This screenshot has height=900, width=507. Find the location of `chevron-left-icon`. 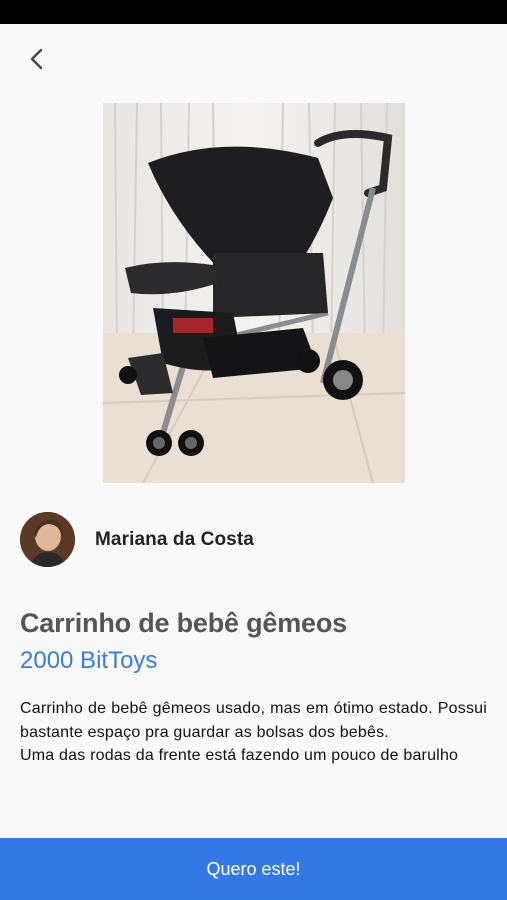

chevron-left-icon is located at coordinates (36, 59).